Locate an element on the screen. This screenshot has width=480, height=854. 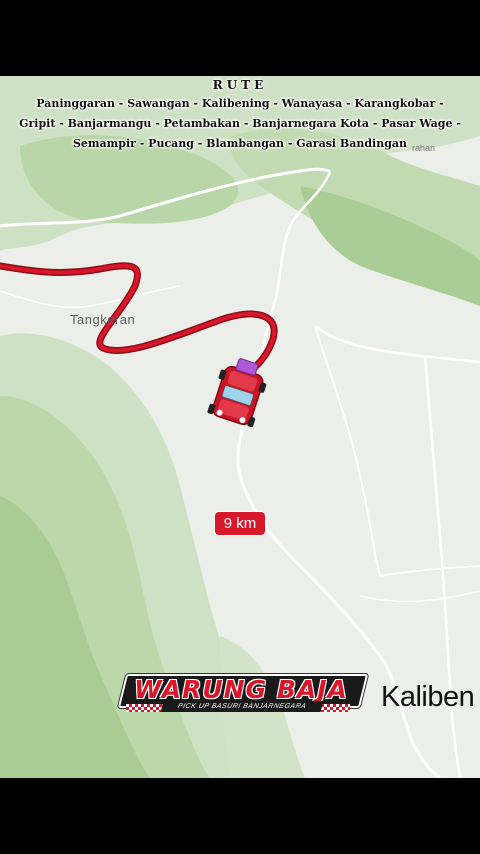
bottom-letterbox is located at coordinates (240, 816).